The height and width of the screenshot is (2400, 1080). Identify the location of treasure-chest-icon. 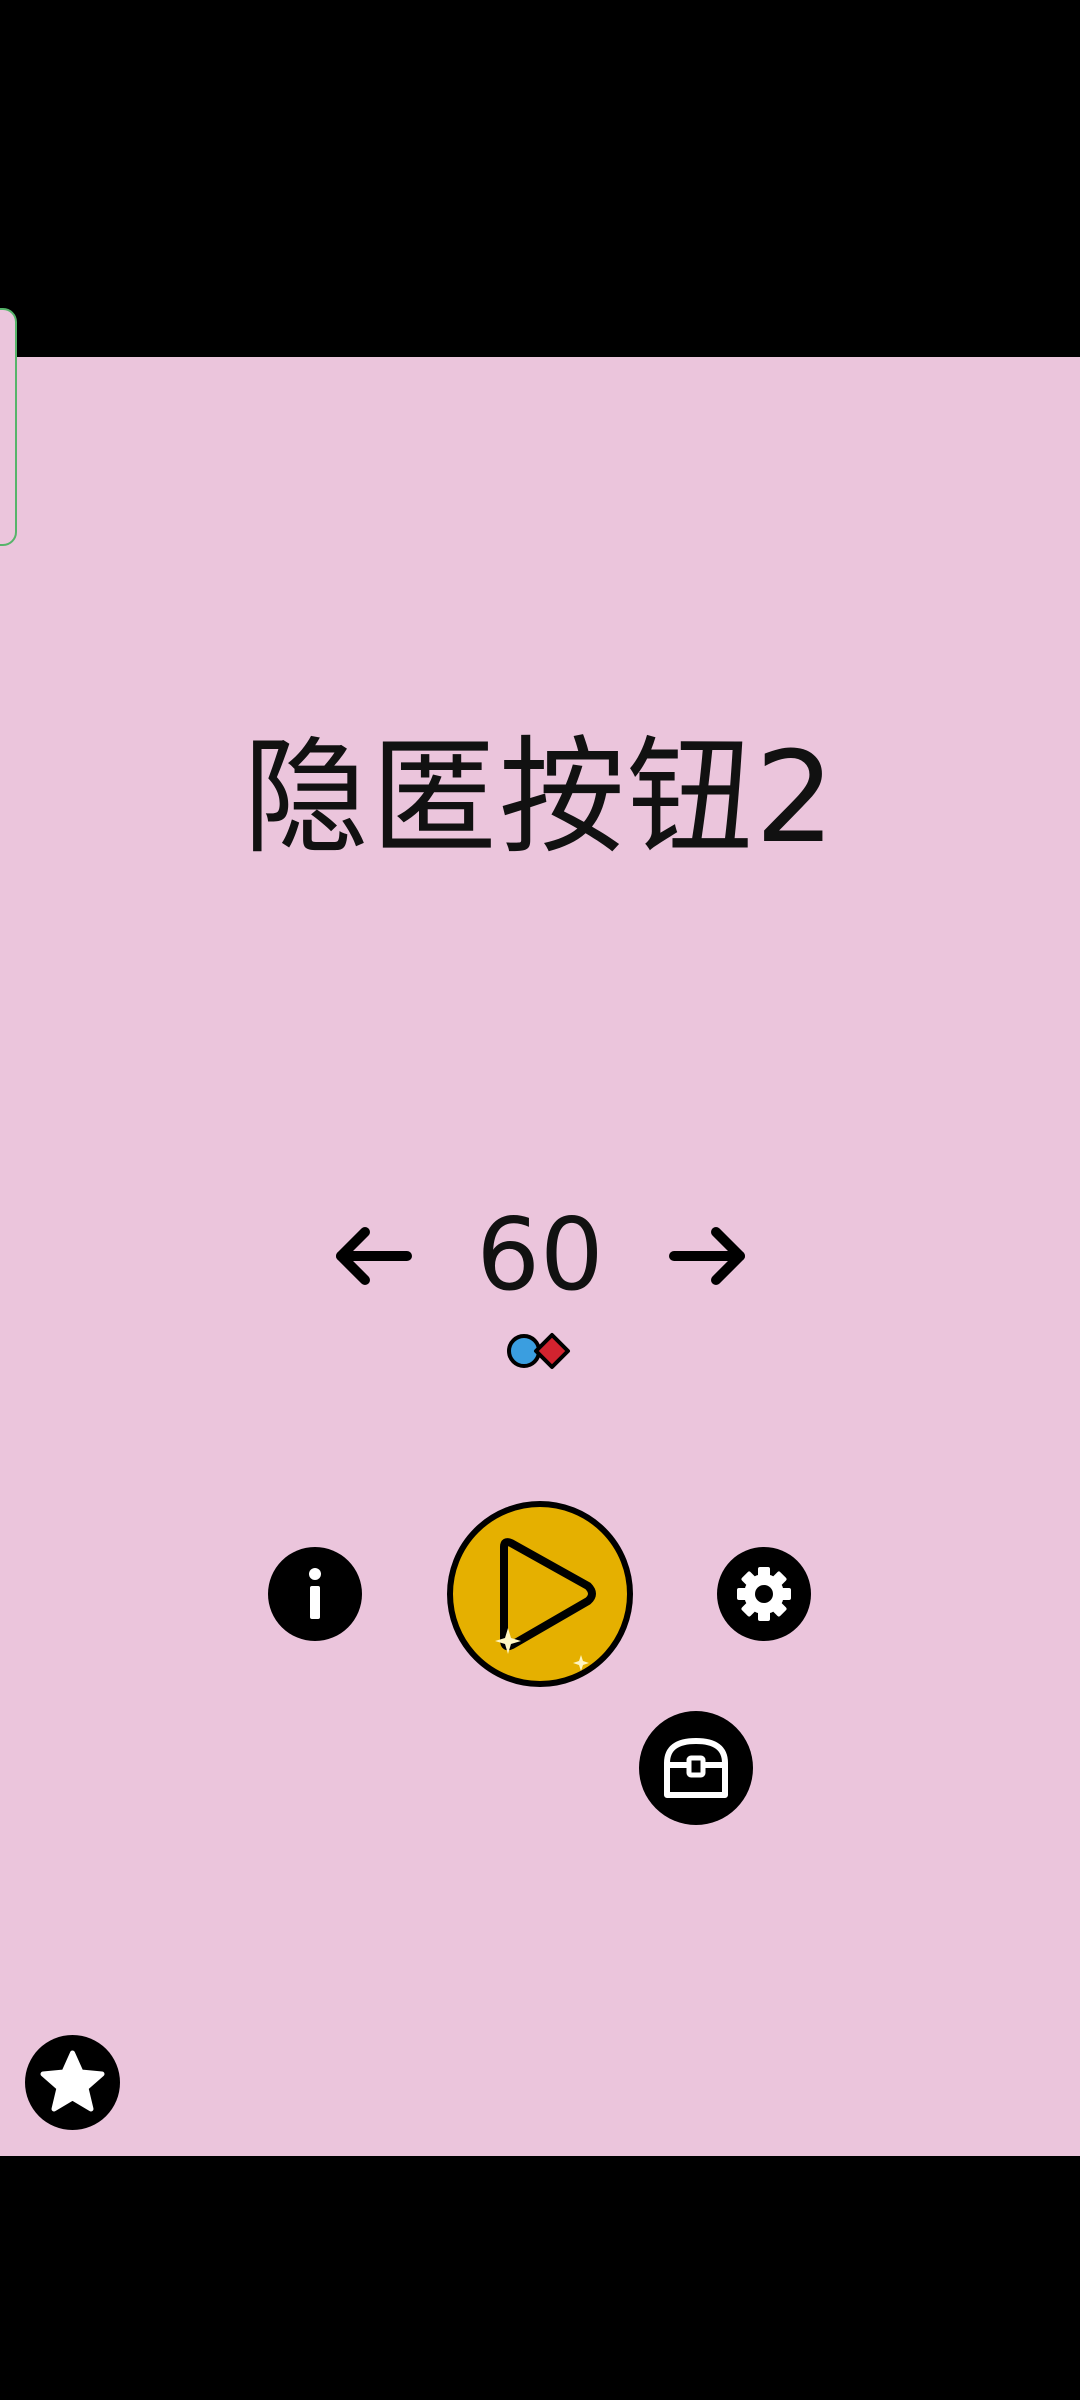
(696, 1768).